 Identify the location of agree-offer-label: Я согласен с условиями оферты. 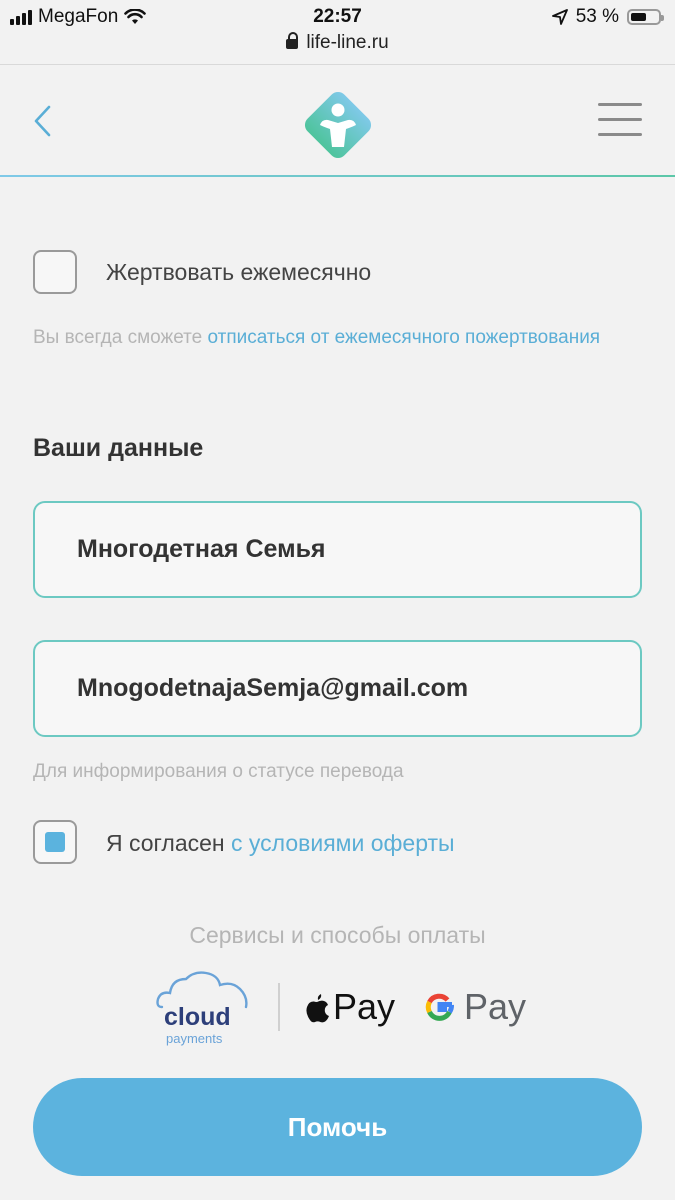
(280, 843).